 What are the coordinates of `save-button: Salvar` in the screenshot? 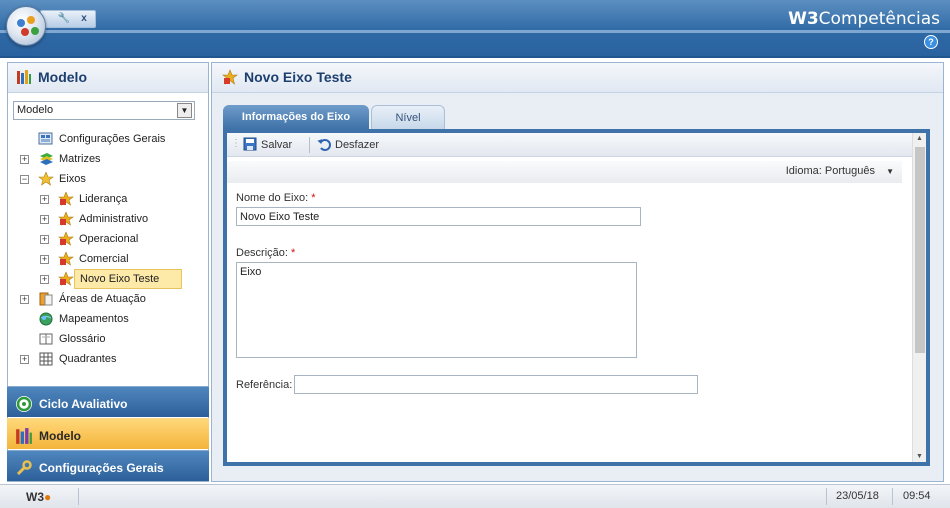 It's located at (267, 145).